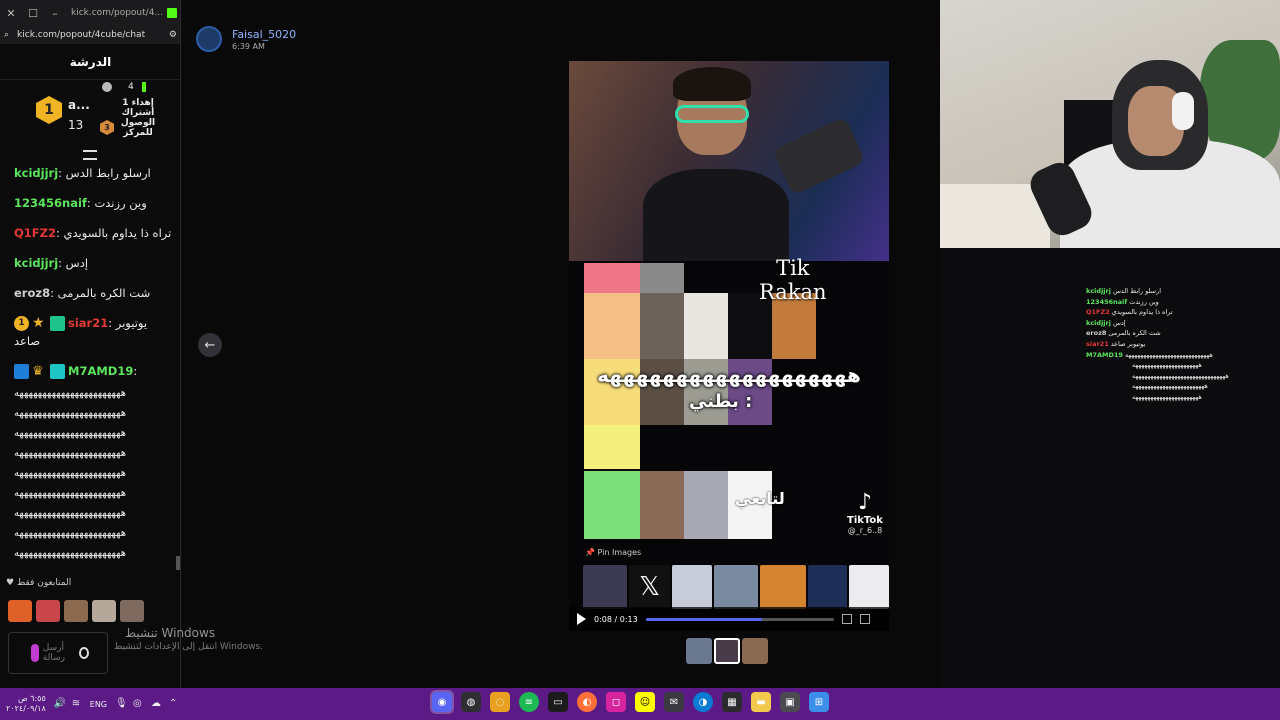 This screenshot has height=720, width=1280. I want to click on overlay-chat-line: kcidjjrj ارسلو رابط الدس, so click(1183, 291).